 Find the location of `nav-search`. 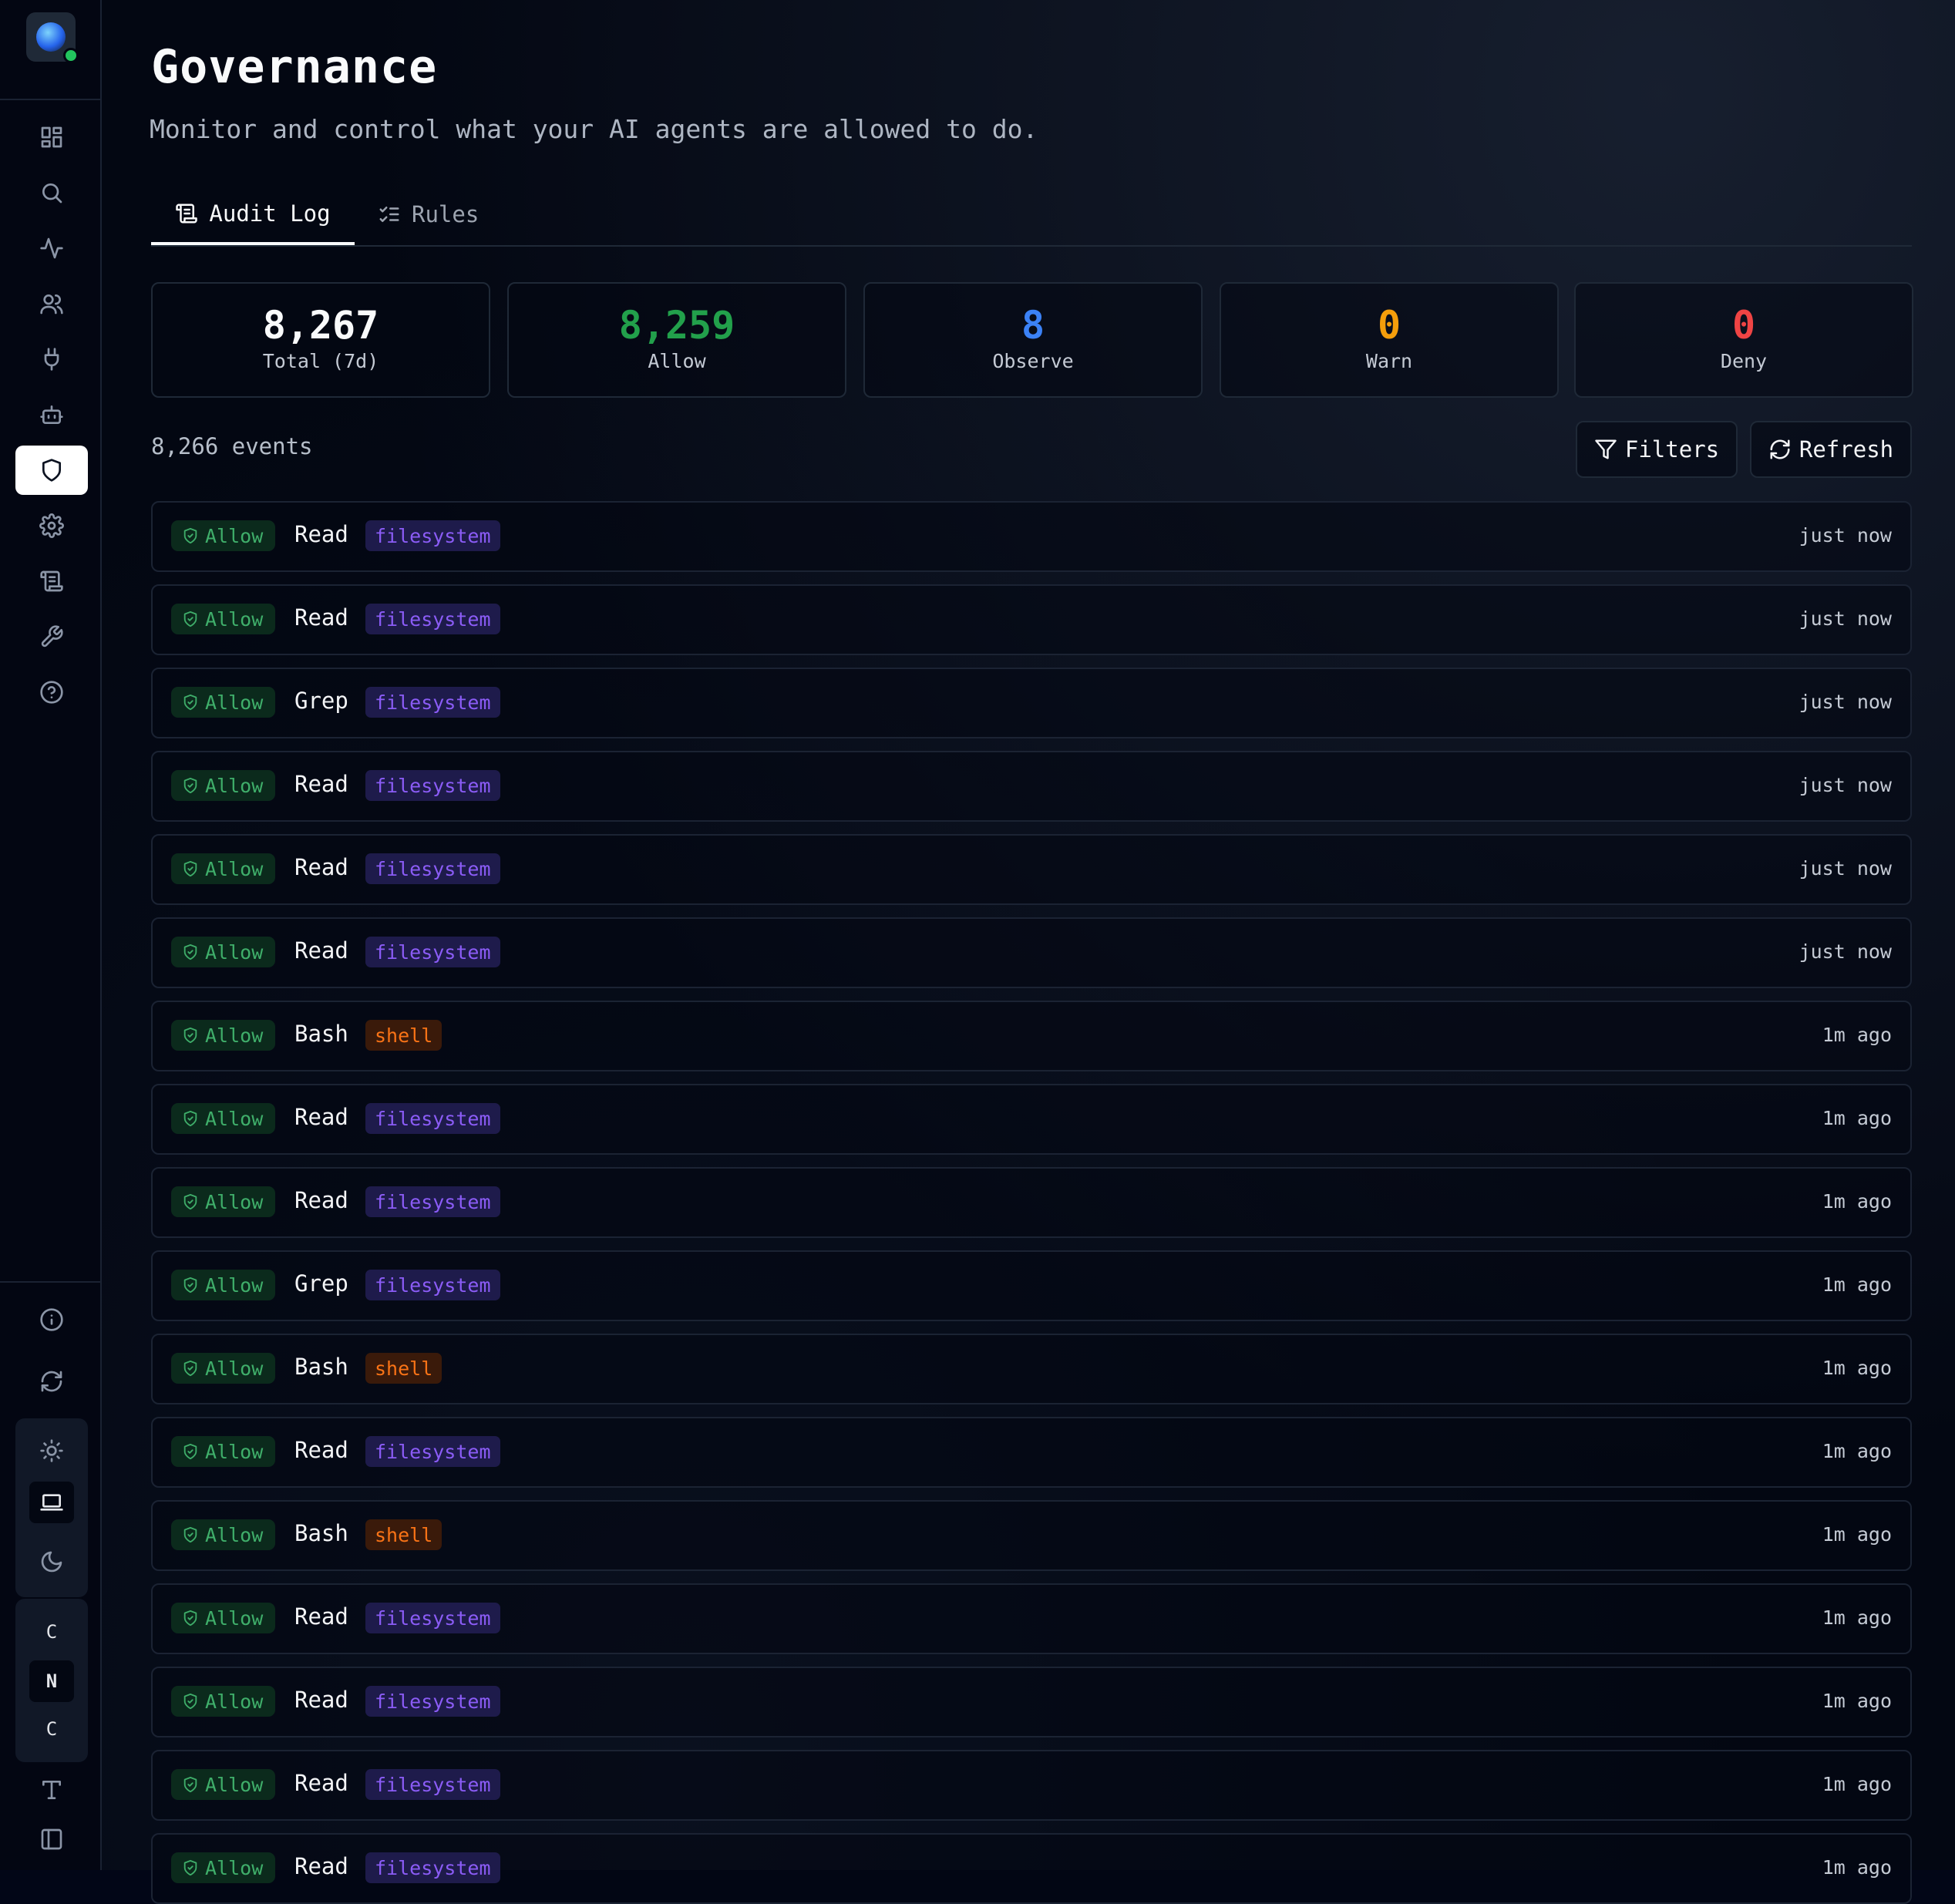

nav-search is located at coordinates (52, 193).